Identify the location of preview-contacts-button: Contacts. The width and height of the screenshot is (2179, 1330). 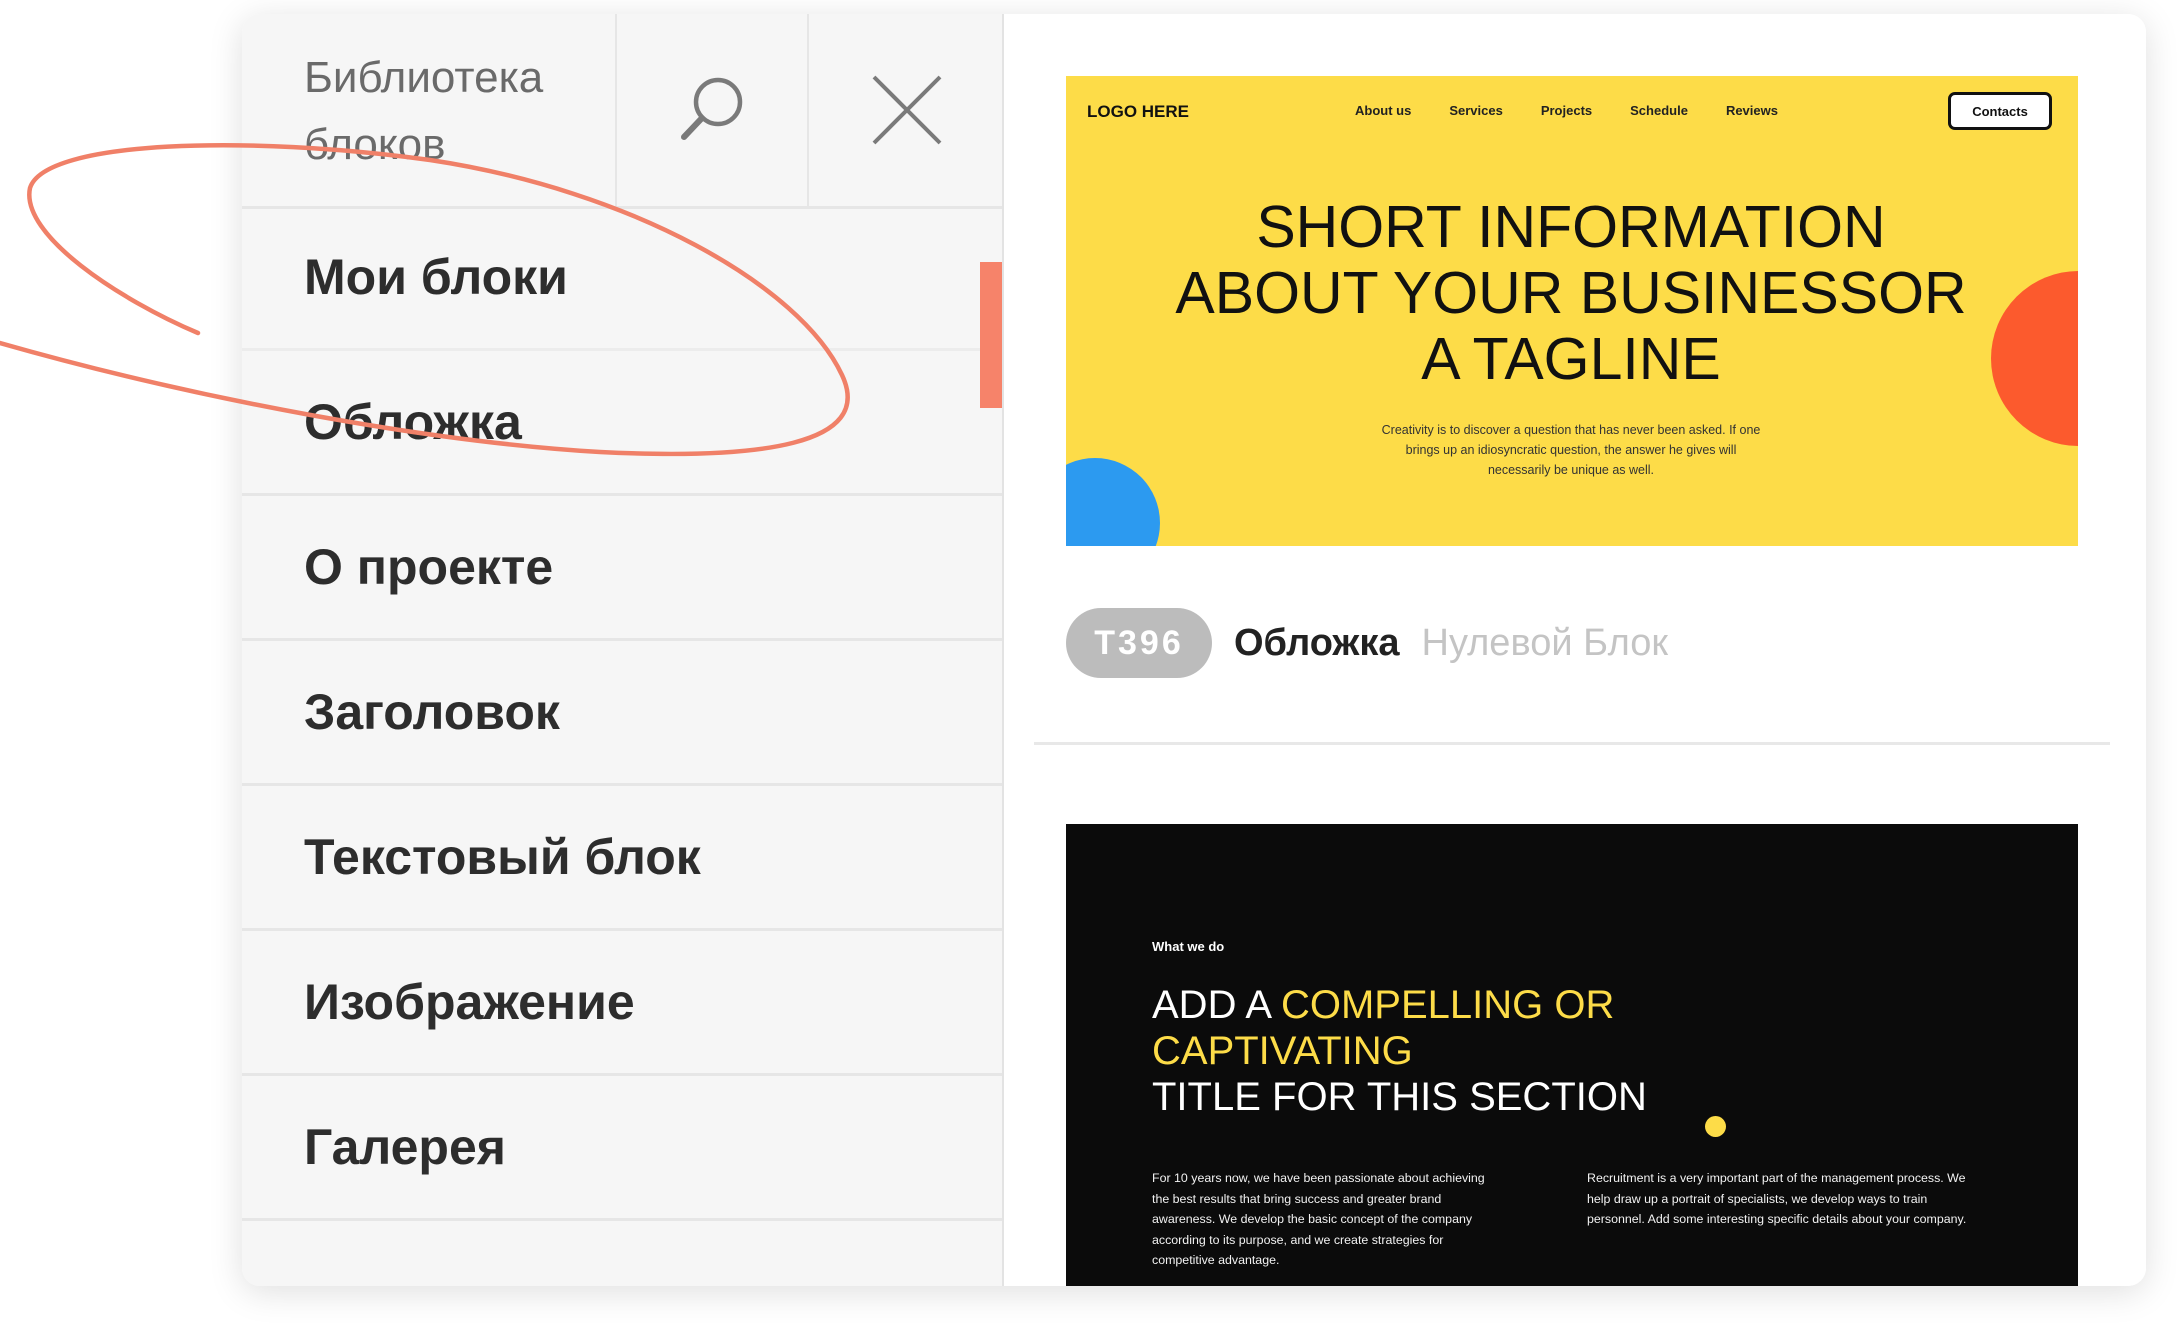
(2000, 111).